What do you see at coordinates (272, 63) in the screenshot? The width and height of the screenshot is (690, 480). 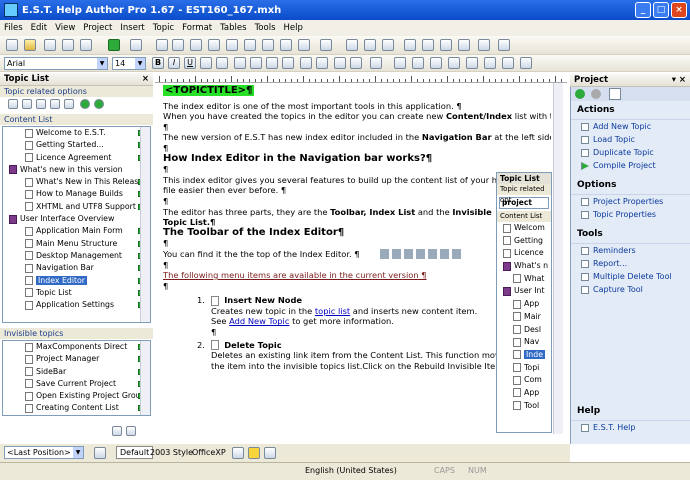 I see `align-right-icon` at bounding box center [272, 63].